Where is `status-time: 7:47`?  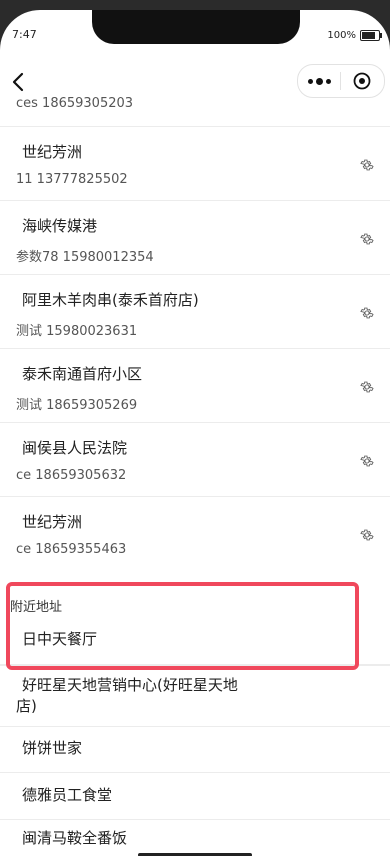
status-time: 7:47 is located at coordinates (24, 34).